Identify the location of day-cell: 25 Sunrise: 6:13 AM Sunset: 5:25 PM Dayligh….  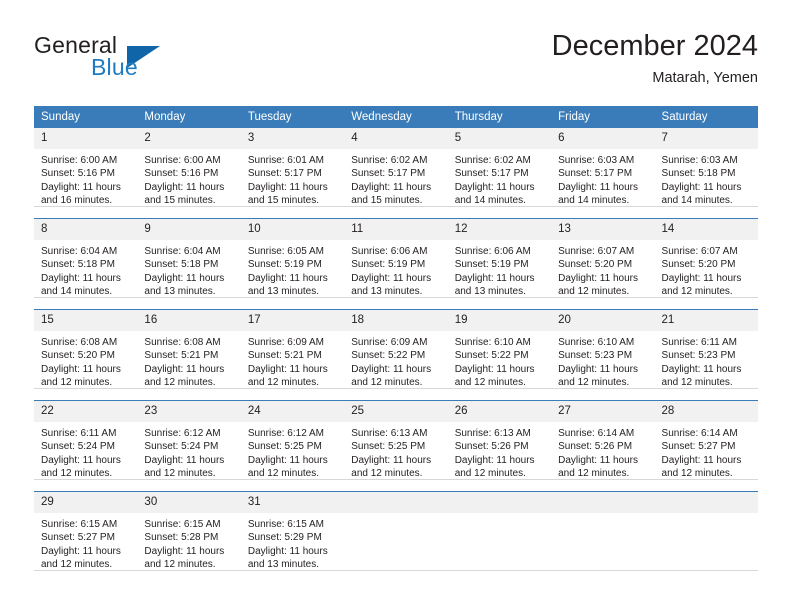
(396, 440).